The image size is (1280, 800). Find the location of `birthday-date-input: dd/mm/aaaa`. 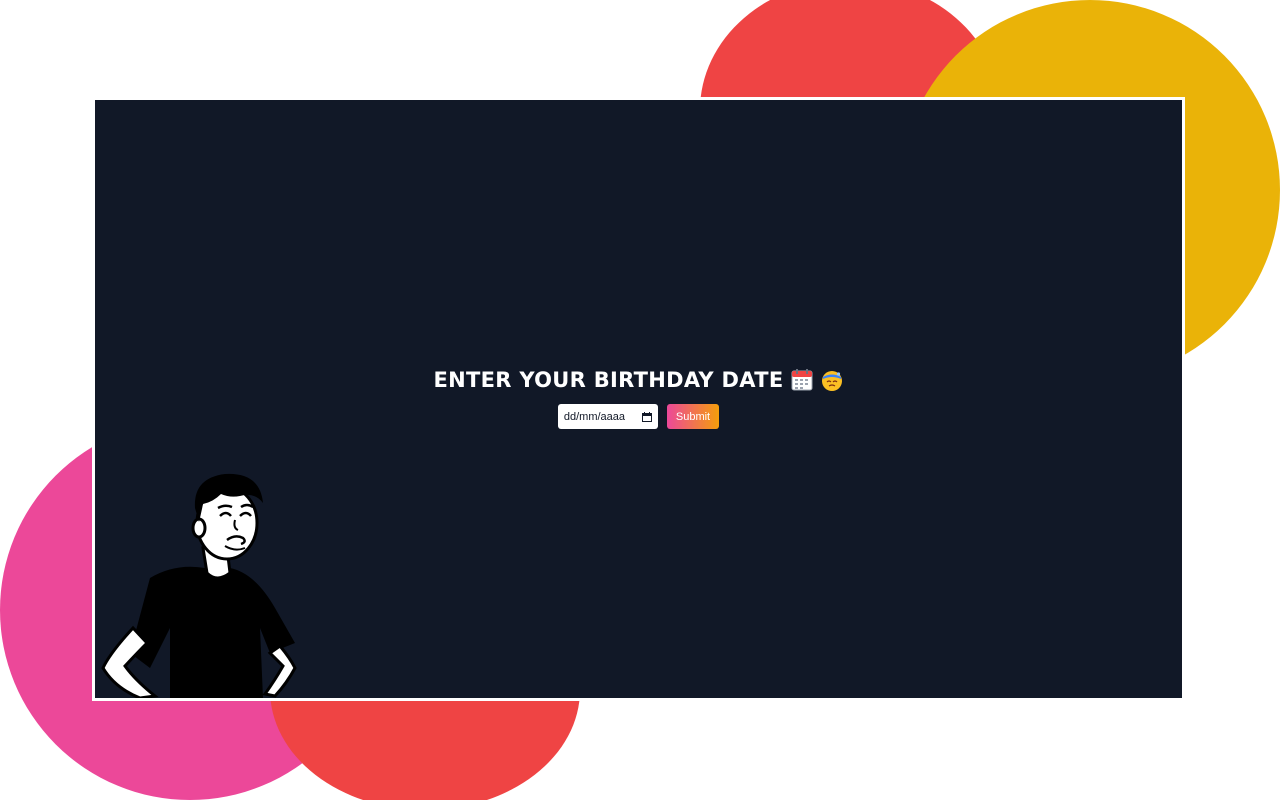

birthday-date-input: dd/mm/aaaa is located at coordinates (607, 416).